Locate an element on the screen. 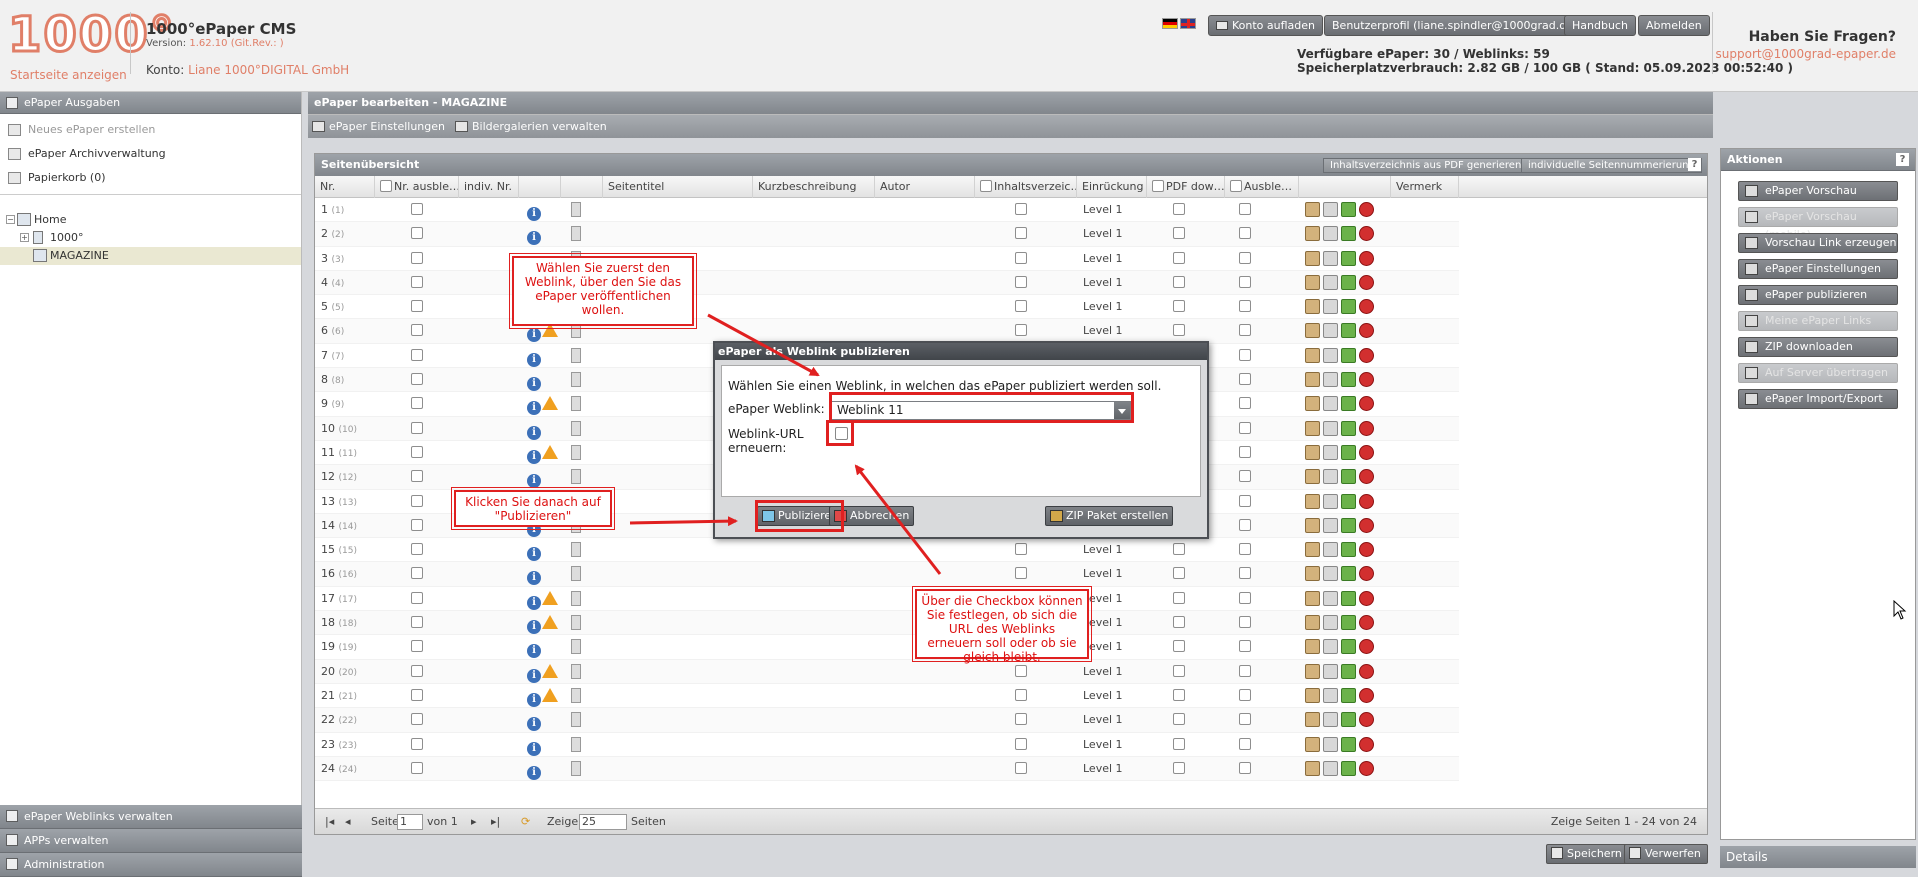 The width and height of the screenshot is (1918, 877). table-row: 20 (20) i Level 1 is located at coordinates (887, 671).